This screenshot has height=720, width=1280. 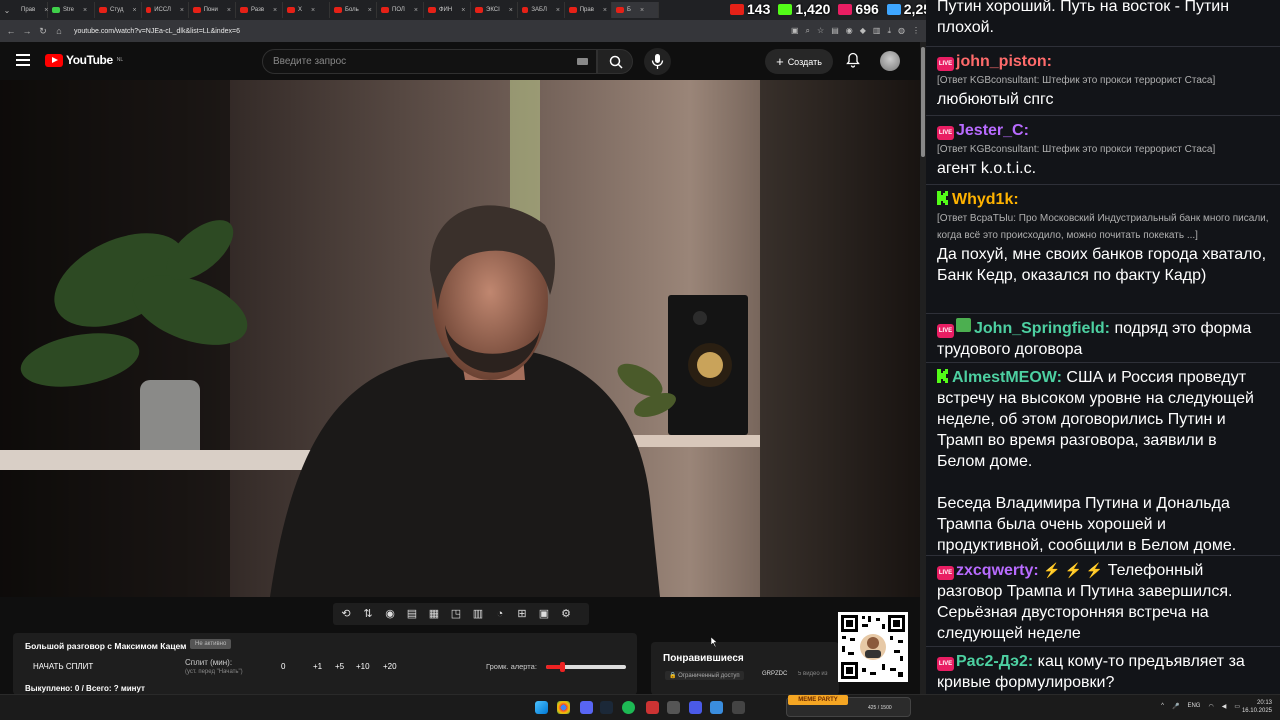 I want to click on chat-username: john_piston:, so click(x=1004, y=61).